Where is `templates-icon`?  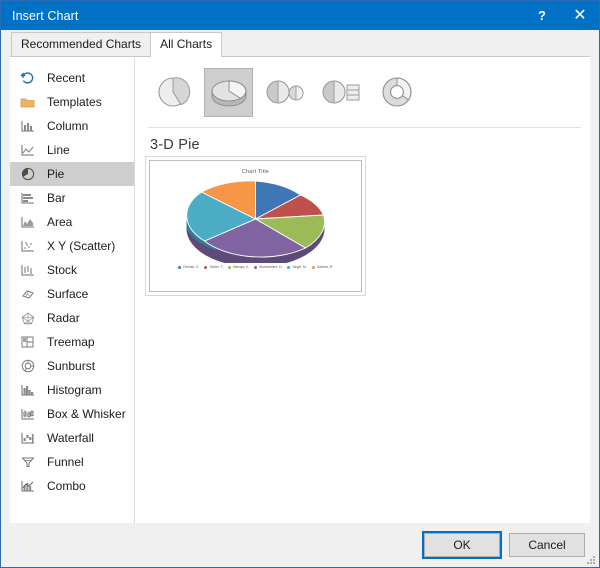
templates-icon is located at coordinates (27, 102).